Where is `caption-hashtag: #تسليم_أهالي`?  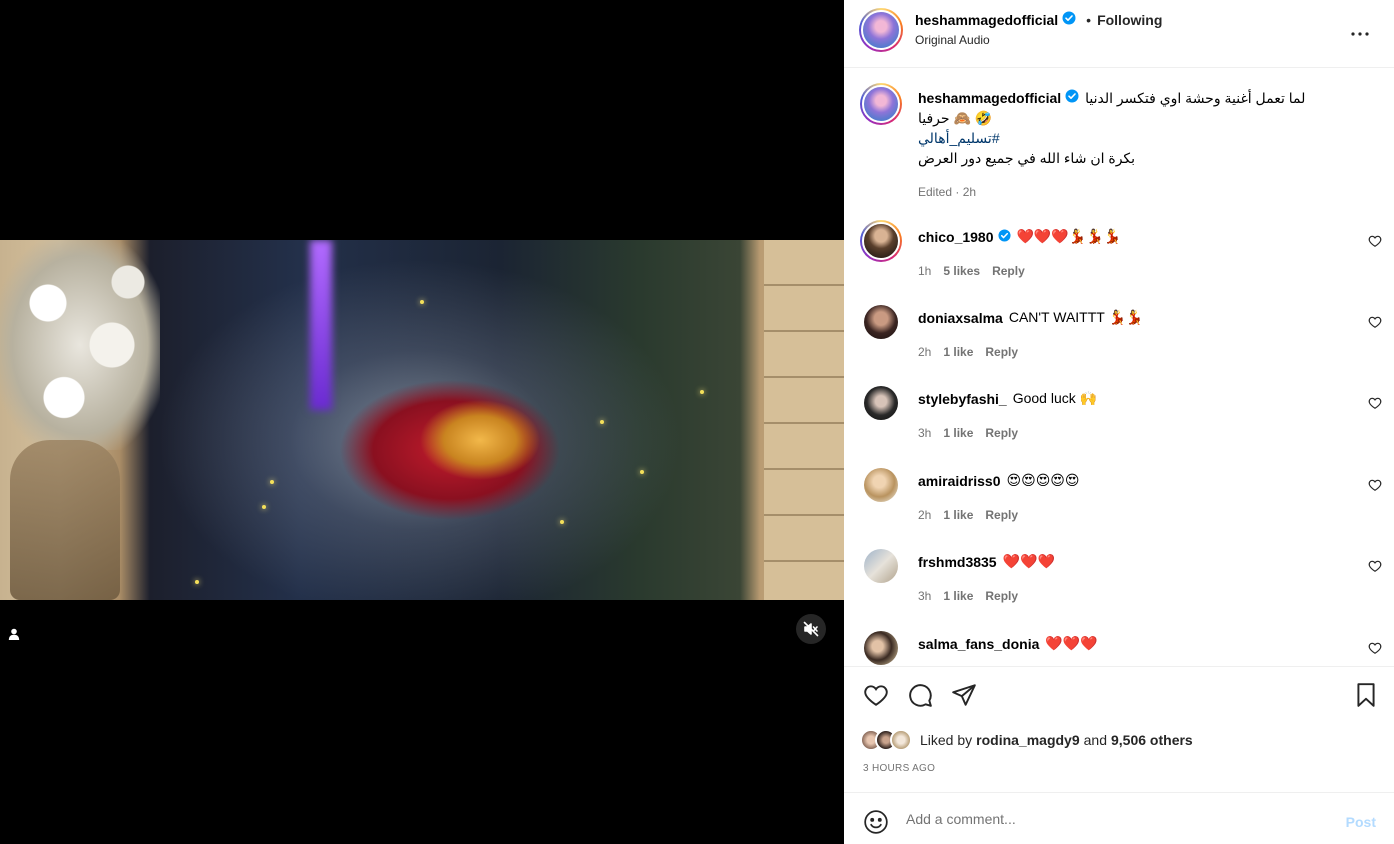 caption-hashtag: #تسليم_أهالي is located at coordinates (1138, 138).